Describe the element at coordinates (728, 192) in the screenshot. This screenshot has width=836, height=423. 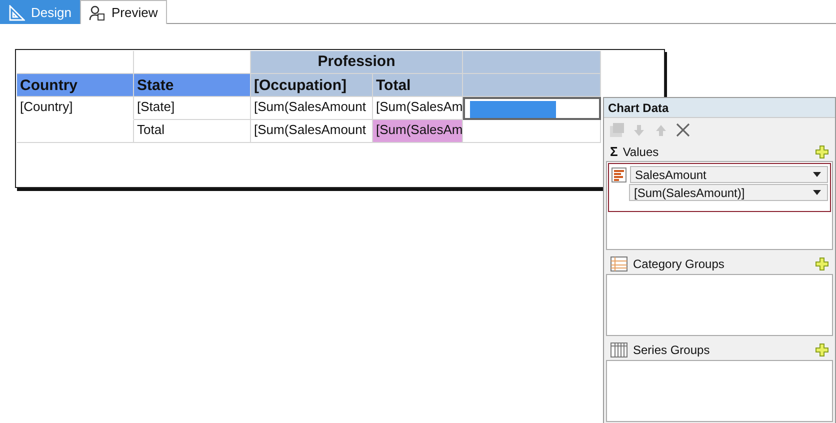
I see `expression-dropdown: [Sum(SalesAmount)]` at that location.